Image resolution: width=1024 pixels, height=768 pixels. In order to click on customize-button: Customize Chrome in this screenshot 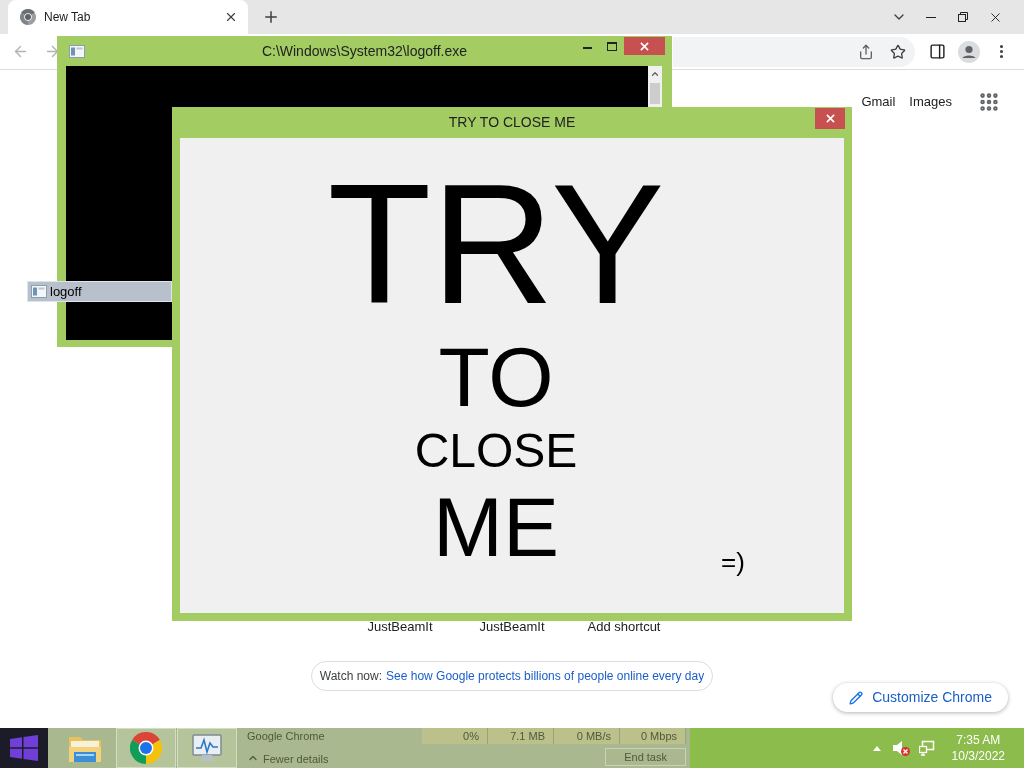, I will do `click(920, 697)`.